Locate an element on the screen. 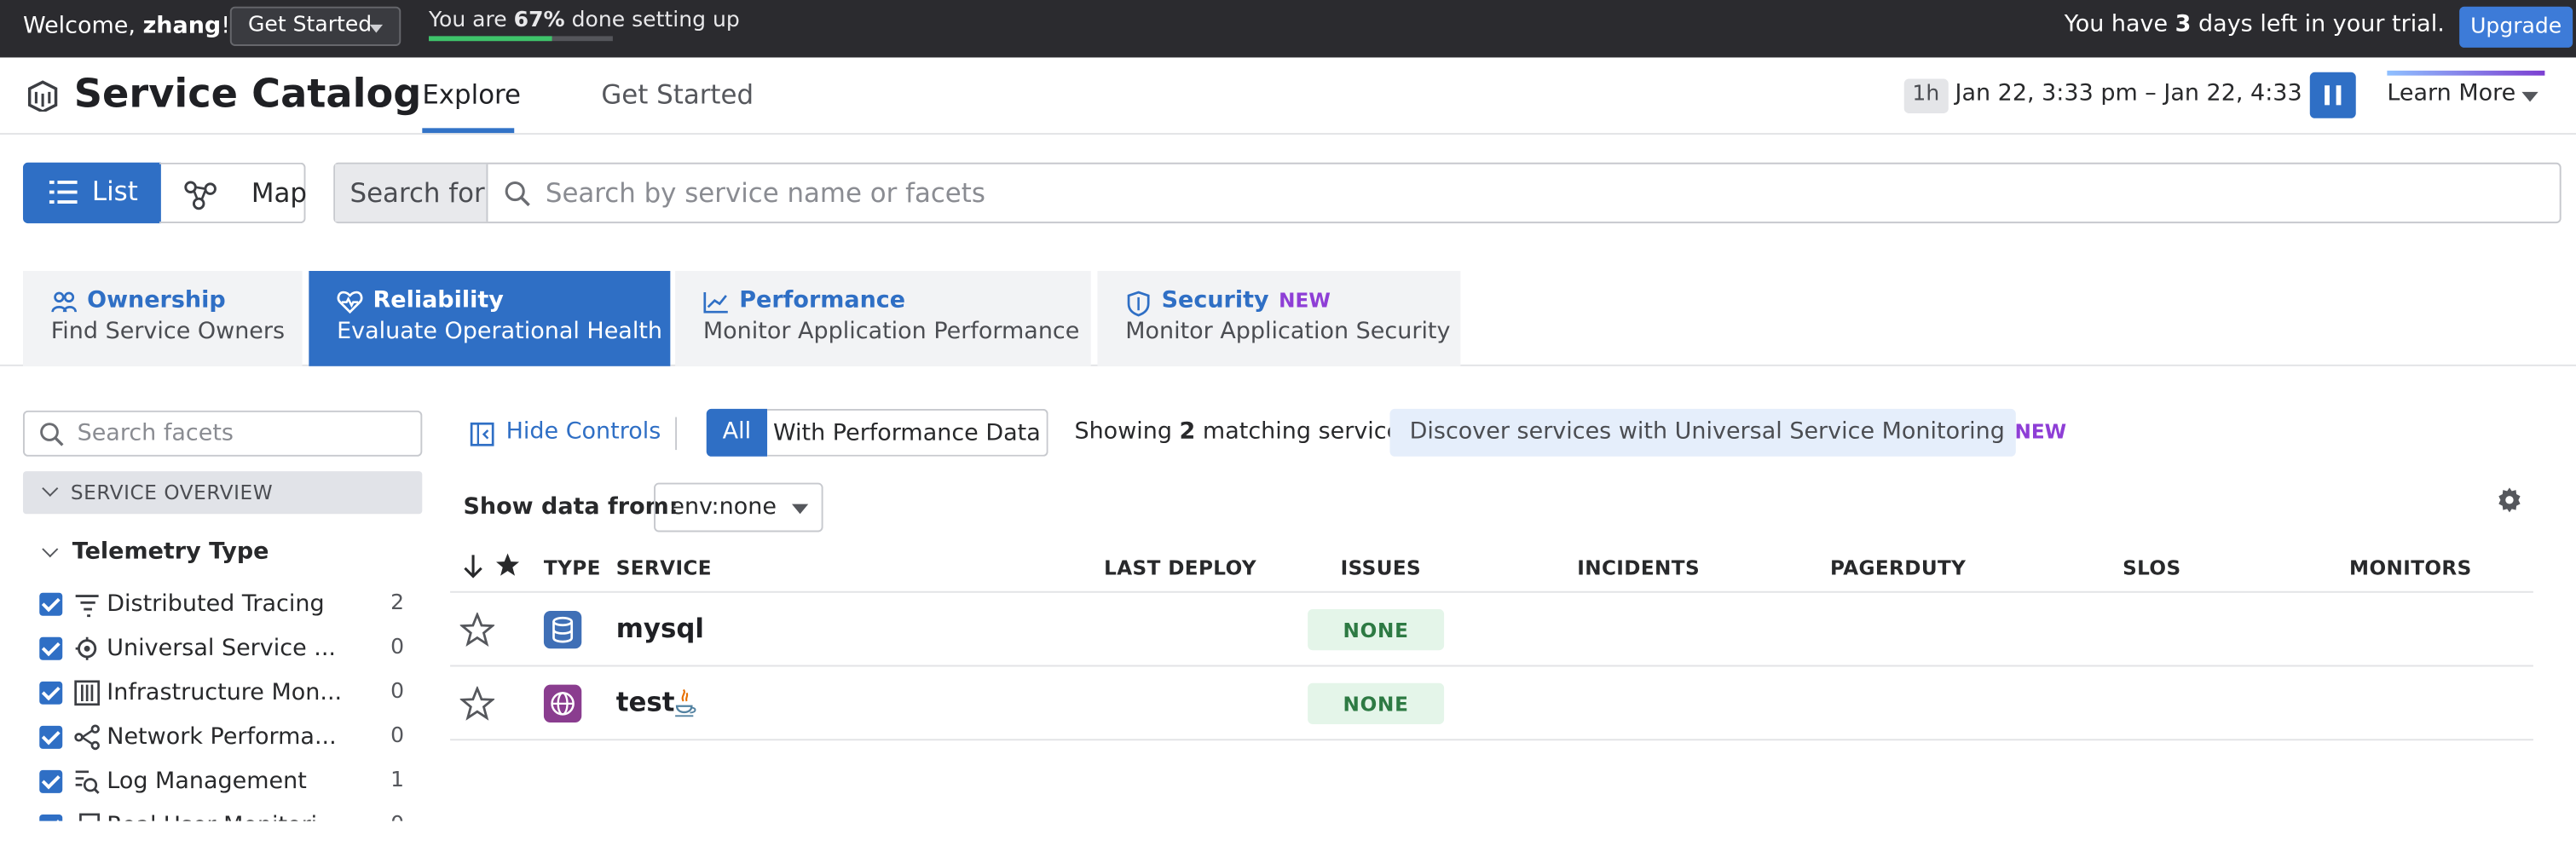  search-for-label: Search for is located at coordinates (411, 193).